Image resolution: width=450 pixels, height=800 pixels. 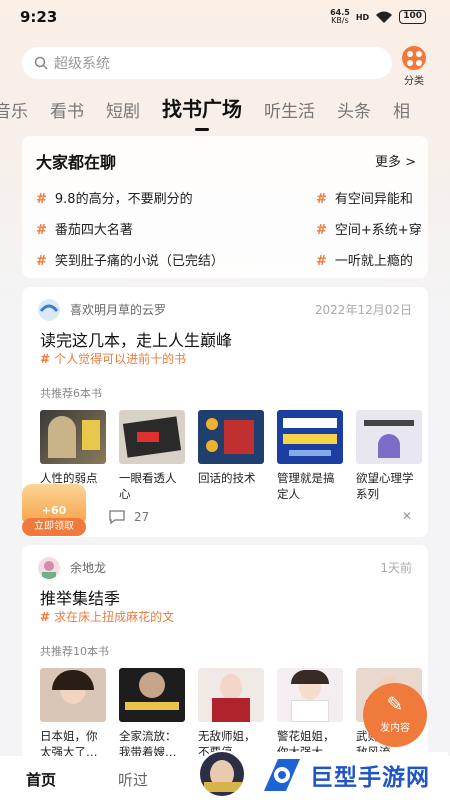 What do you see at coordinates (133, 779) in the screenshot?
I see `nav-listened: 听过` at bounding box center [133, 779].